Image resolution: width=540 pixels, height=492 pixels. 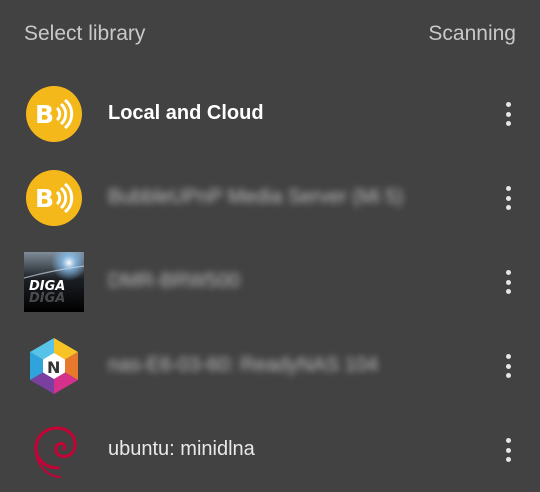 I want to click on library-label: nas-E6-03-60: ReadyNAS 104, so click(x=243, y=365).